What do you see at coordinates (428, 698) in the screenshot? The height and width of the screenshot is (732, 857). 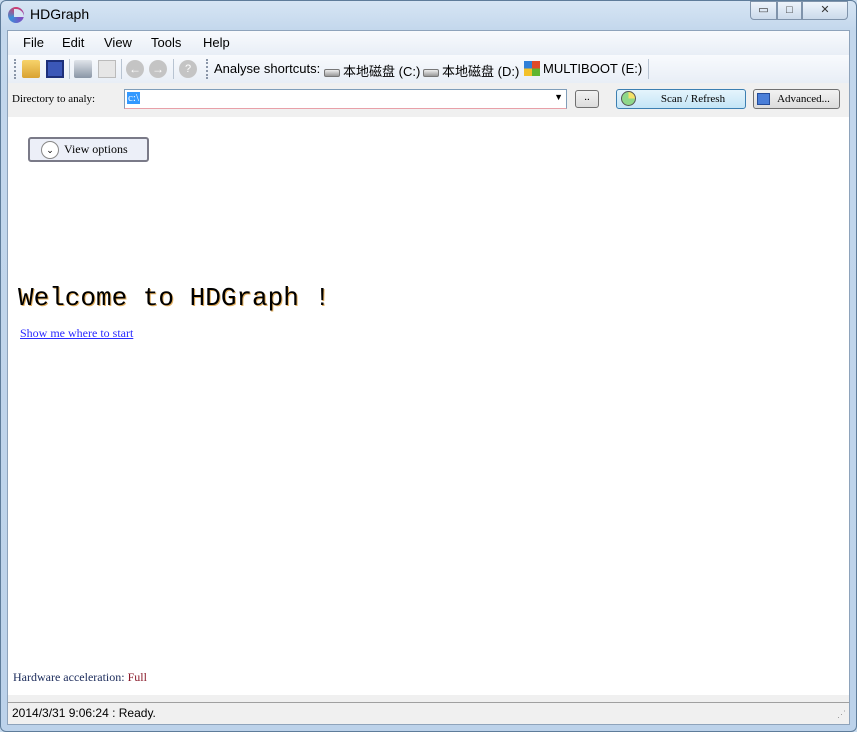 I see `spacer` at bounding box center [428, 698].